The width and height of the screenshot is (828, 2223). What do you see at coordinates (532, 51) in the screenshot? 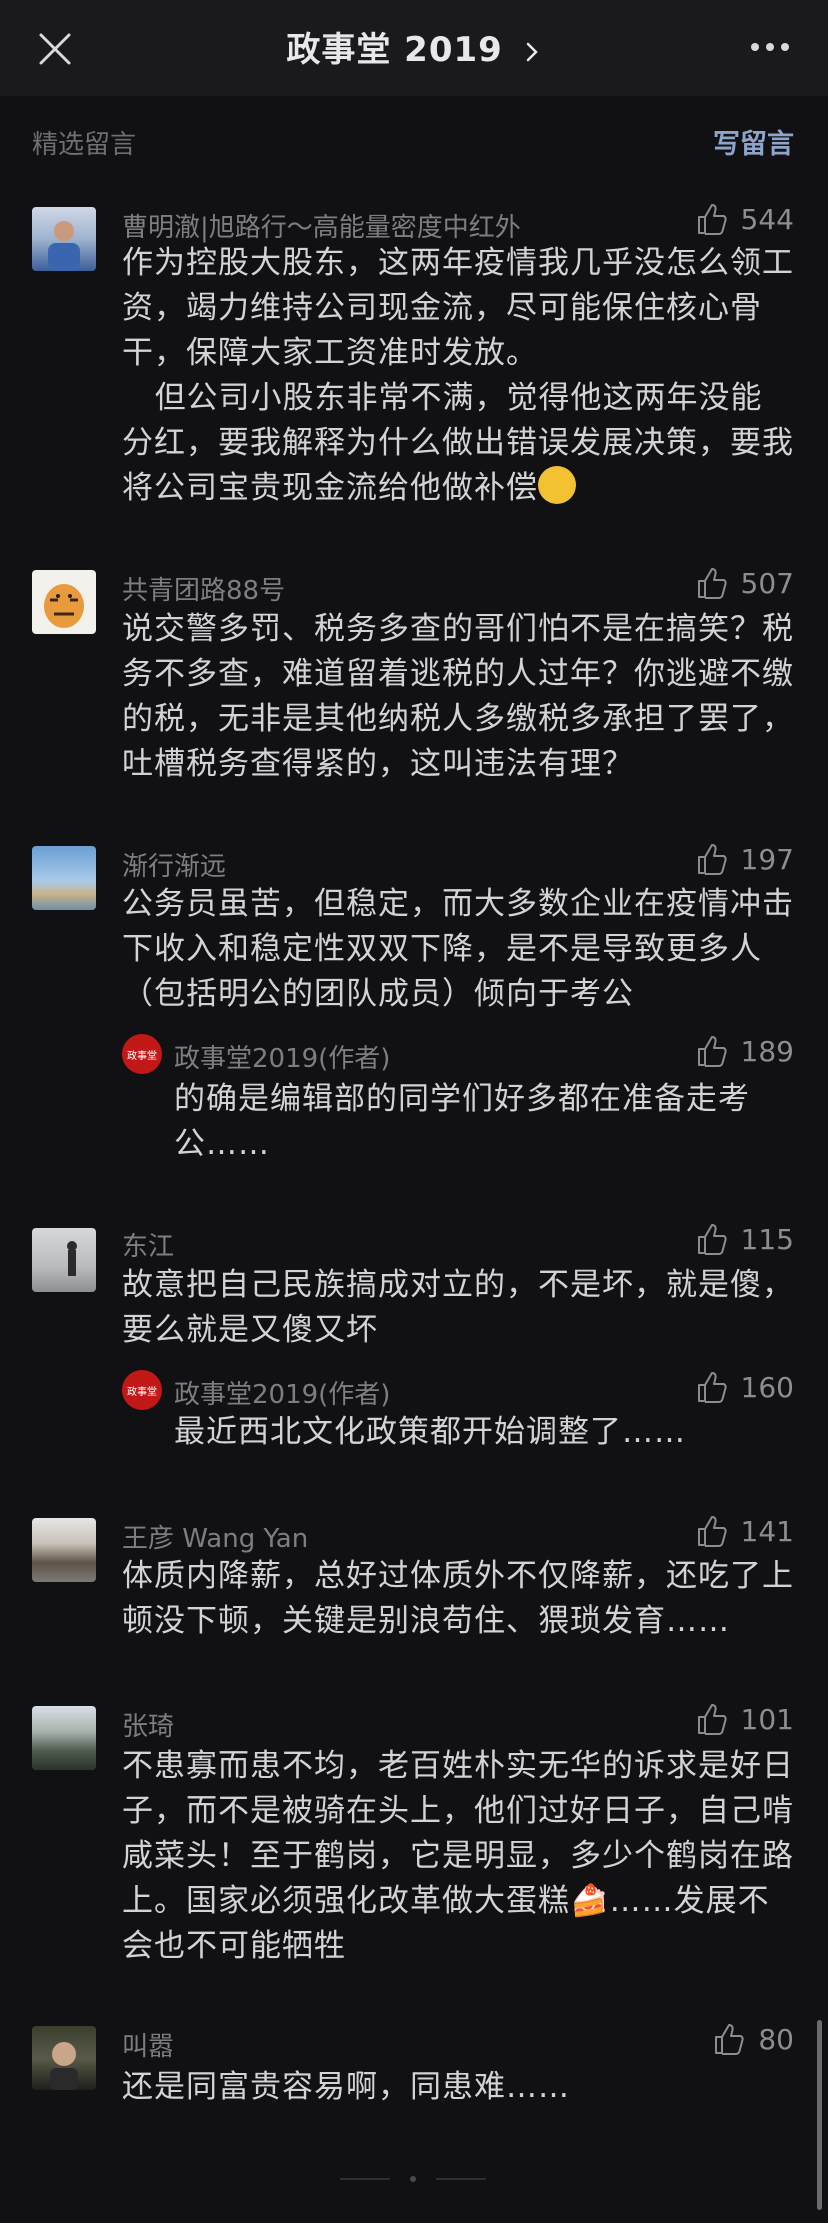
I see `chevron-right-icon` at bounding box center [532, 51].